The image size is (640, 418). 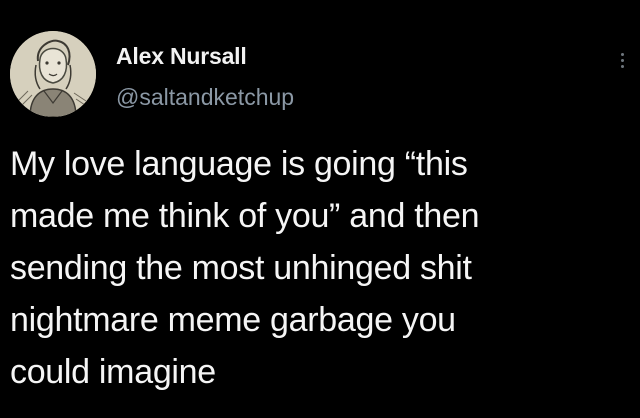 I want to click on avatar, so click(x=53, y=74).